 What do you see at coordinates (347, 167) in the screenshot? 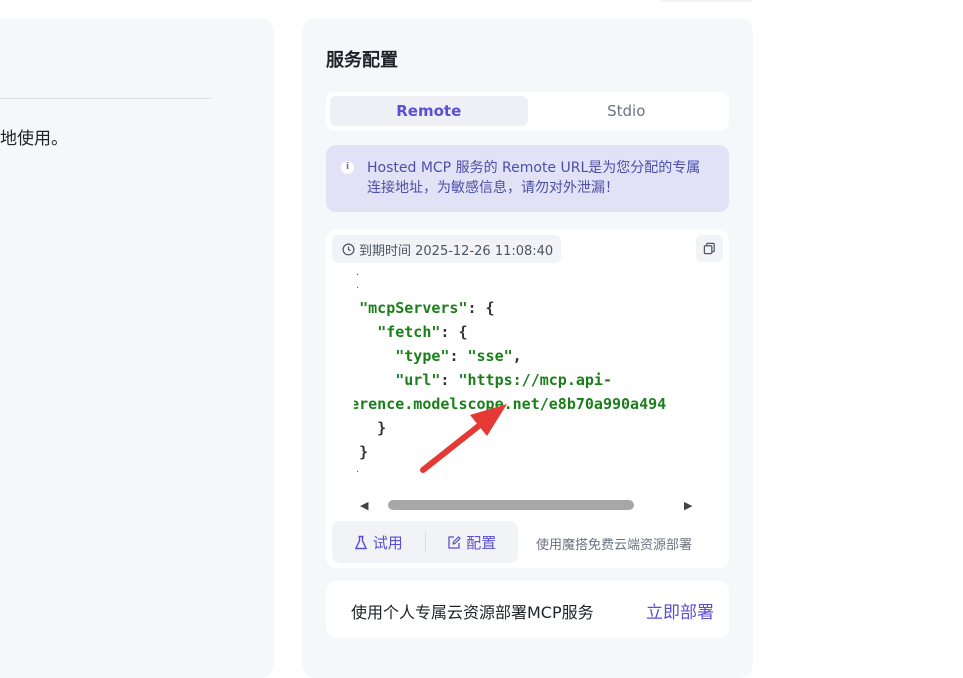
I see `info-icon: i` at bounding box center [347, 167].